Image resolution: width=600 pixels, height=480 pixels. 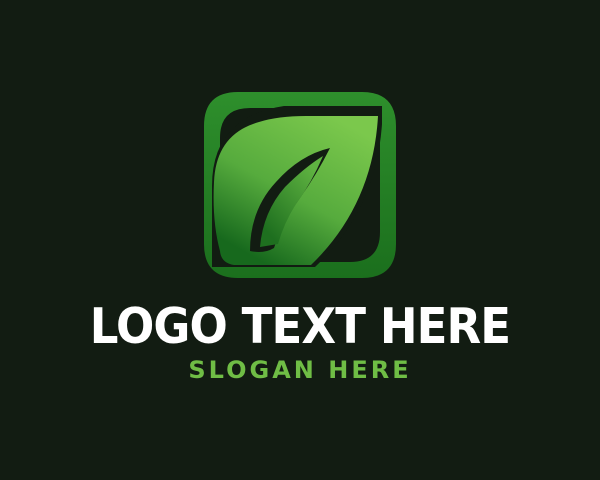 What do you see at coordinates (300, 185) in the screenshot?
I see `leaf-icon` at bounding box center [300, 185].